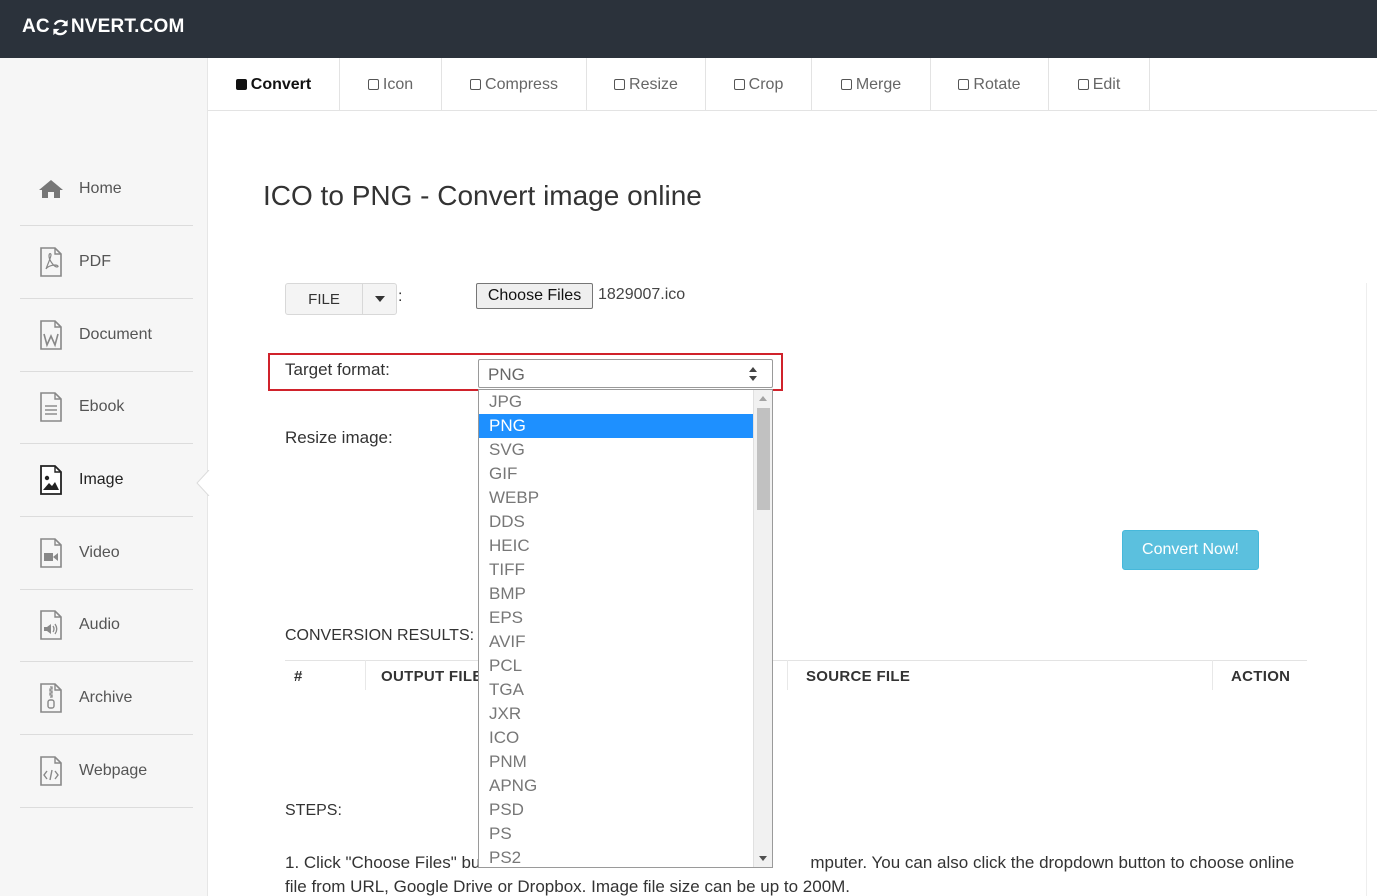 The height and width of the screenshot is (896, 1377). What do you see at coordinates (616, 834) in the screenshot?
I see `option-ps: PS` at bounding box center [616, 834].